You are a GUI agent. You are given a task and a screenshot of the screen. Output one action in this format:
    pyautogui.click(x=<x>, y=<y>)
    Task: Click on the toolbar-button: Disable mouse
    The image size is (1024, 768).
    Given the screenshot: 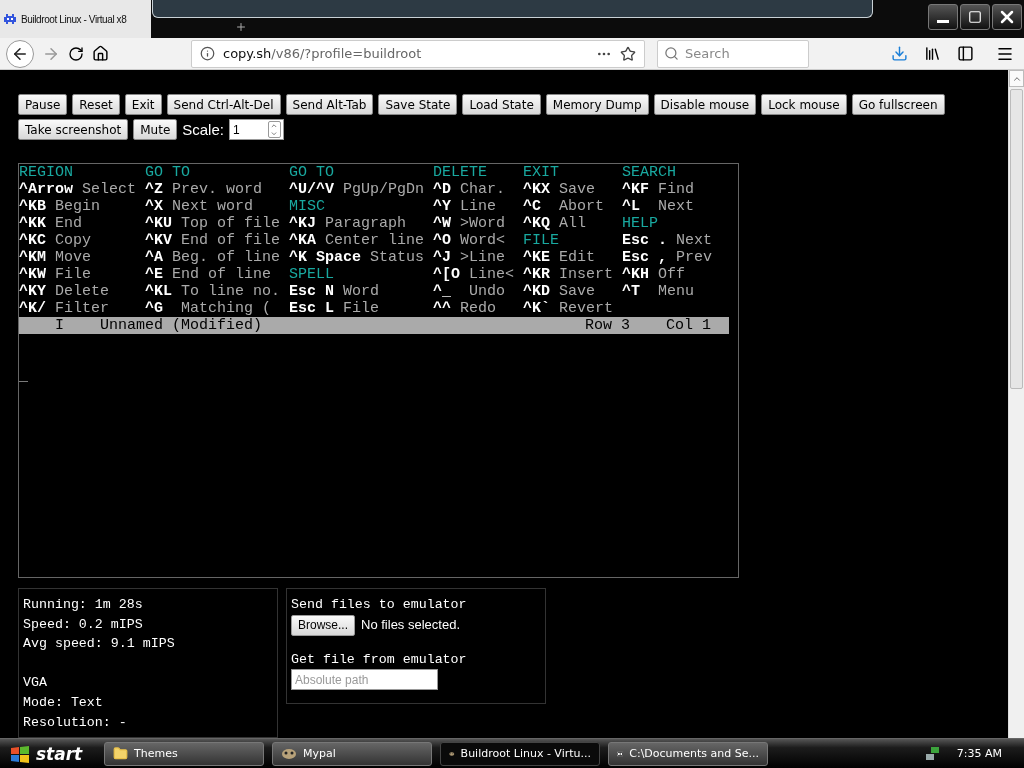 What is the action you would take?
    pyautogui.click(x=705, y=104)
    